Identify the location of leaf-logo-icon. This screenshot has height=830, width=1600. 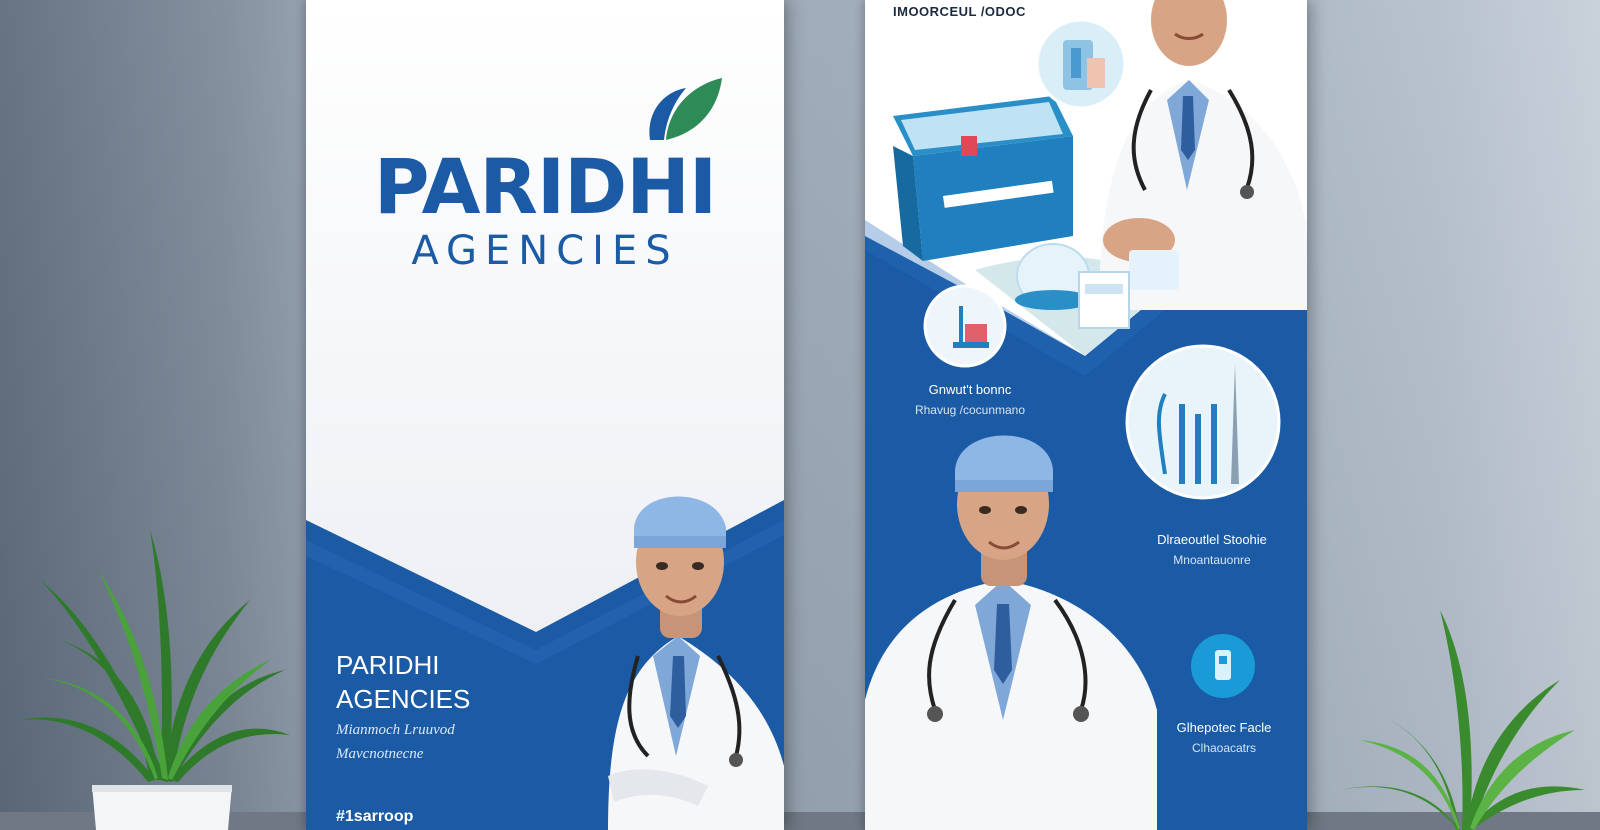
(685, 109).